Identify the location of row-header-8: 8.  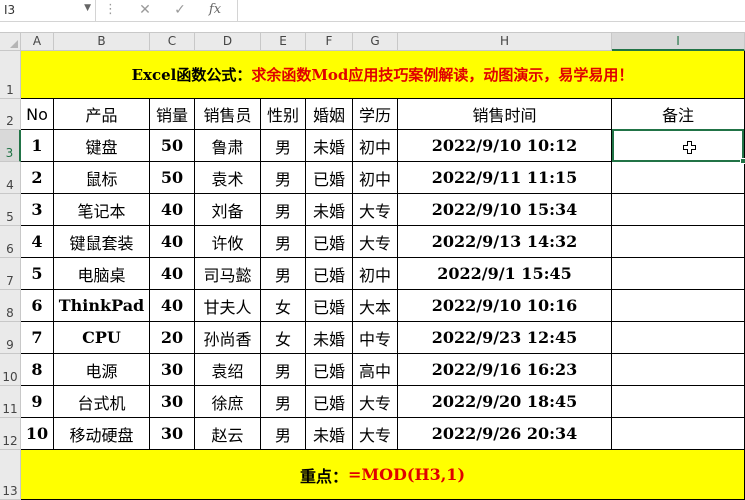
(10, 306).